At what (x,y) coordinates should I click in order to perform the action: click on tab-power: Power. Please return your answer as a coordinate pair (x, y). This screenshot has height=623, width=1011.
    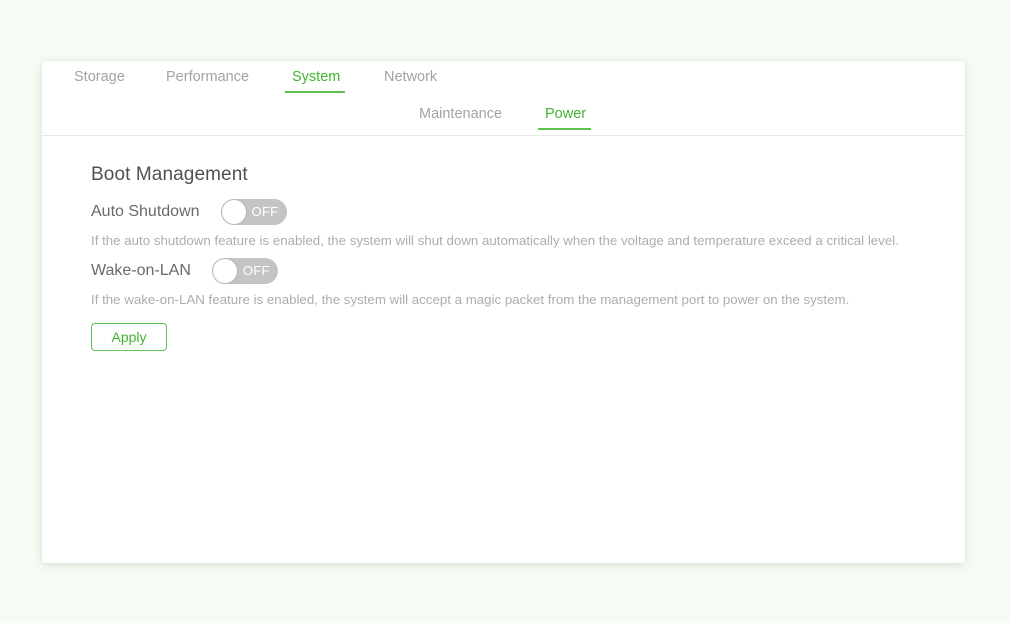
    Looking at the image, I should click on (564, 118).